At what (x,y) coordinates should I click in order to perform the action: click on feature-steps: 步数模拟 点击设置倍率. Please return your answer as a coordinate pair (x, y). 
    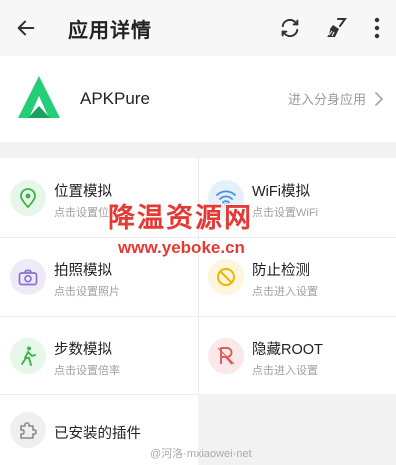
    Looking at the image, I should click on (99, 355).